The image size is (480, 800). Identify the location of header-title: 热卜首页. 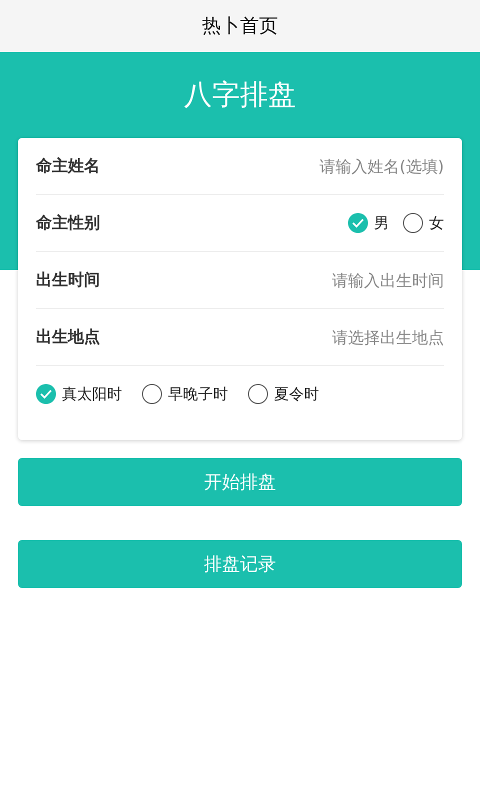
(240, 26).